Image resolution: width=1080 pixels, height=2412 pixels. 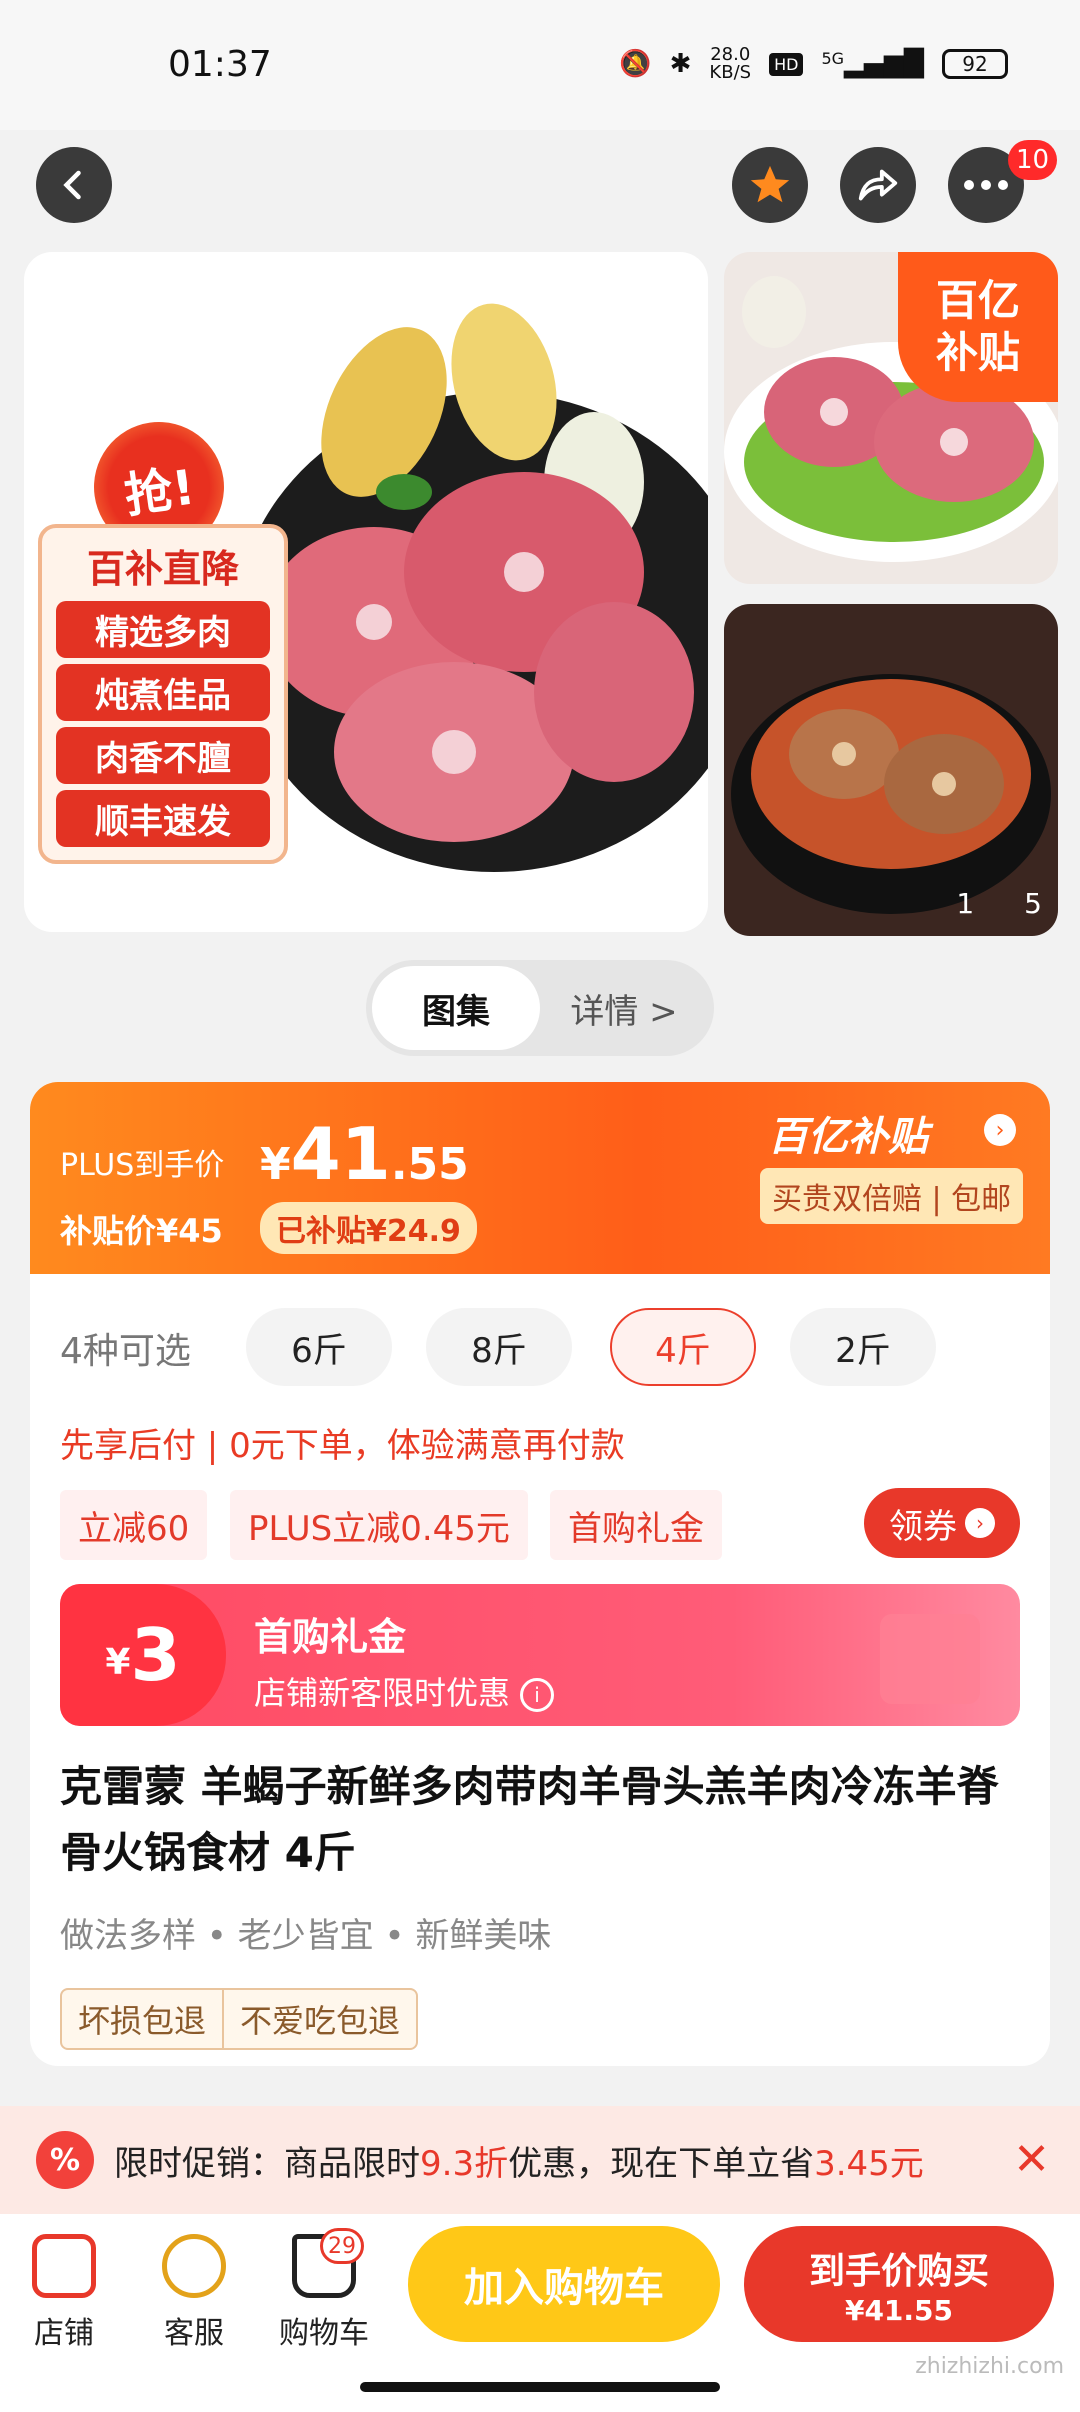 What do you see at coordinates (899, 2310) in the screenshot?
I see `buy-now-price: ¥41.55` at bounding box center [899, 2310].